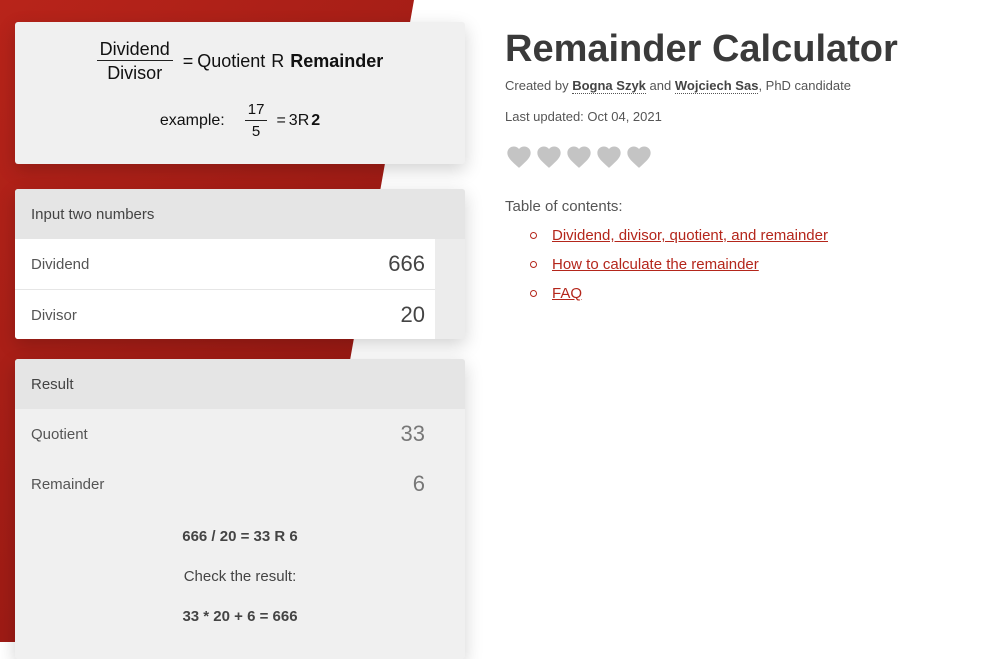 This screenshot has height=659, width=992. I want to click on formula-r: R, so click(278, 60).